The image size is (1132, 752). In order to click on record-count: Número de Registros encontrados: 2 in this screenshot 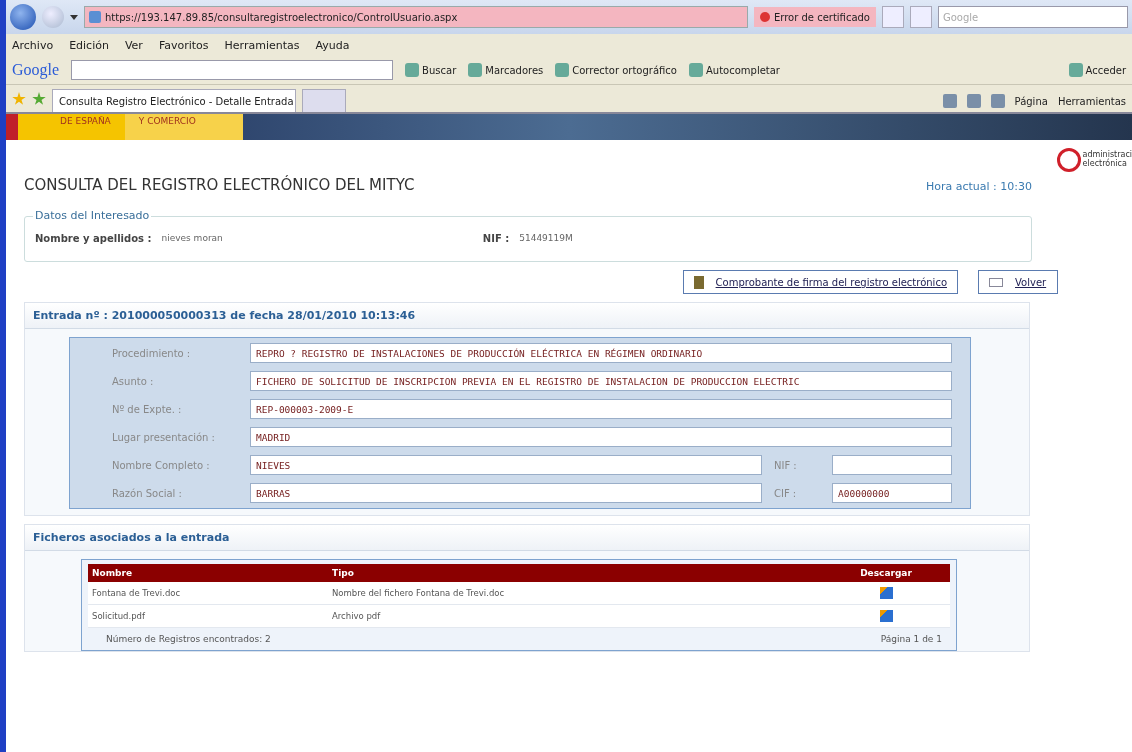, I will do `click(188, 639)`.